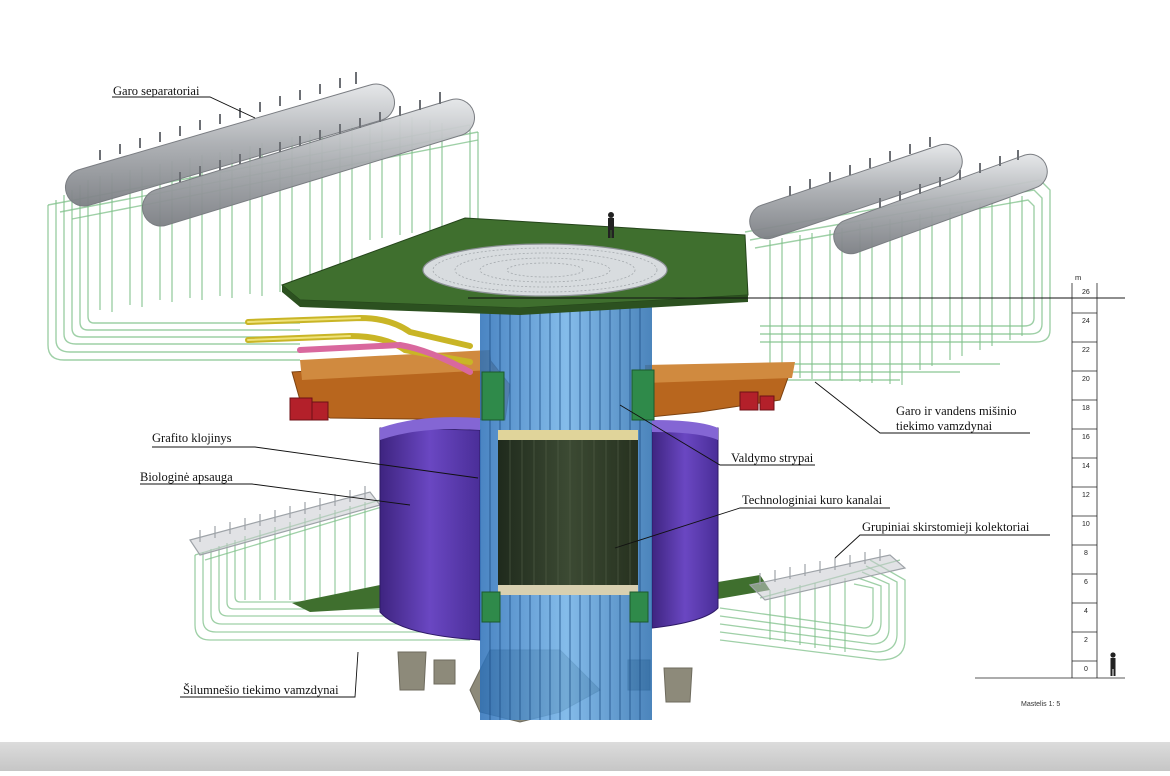 This screenshot has height=776, width=1170. I want to click on scale-tick: 2, so click(1086, 640).